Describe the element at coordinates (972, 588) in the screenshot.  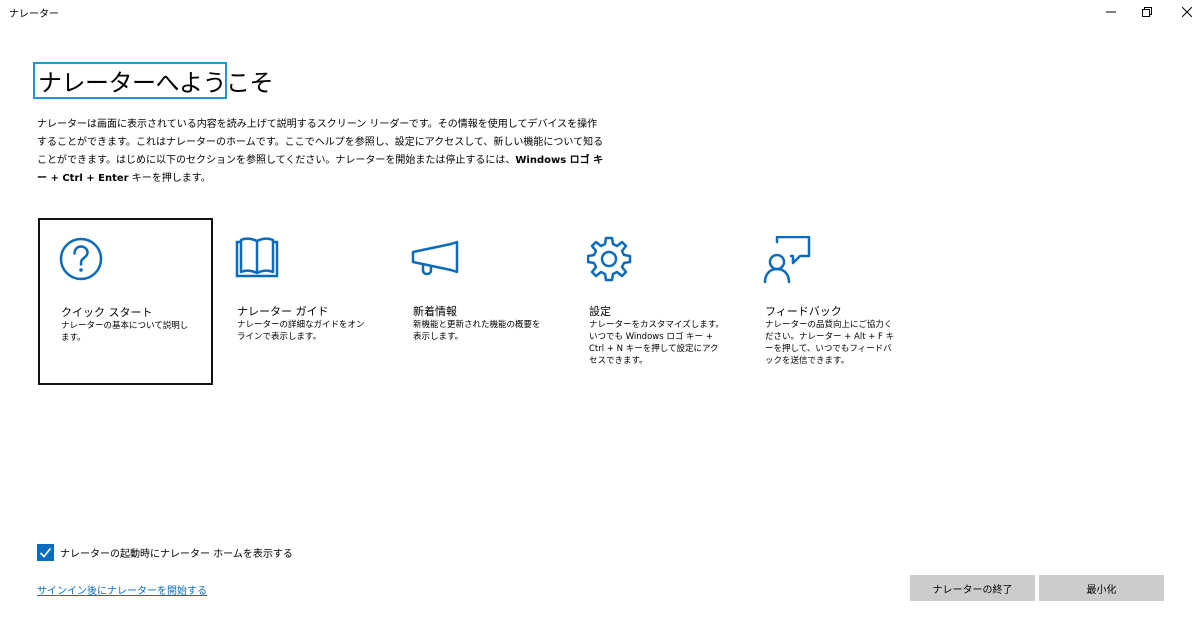
I see `exit-narrator-button: ナレーターの終了` at that location.